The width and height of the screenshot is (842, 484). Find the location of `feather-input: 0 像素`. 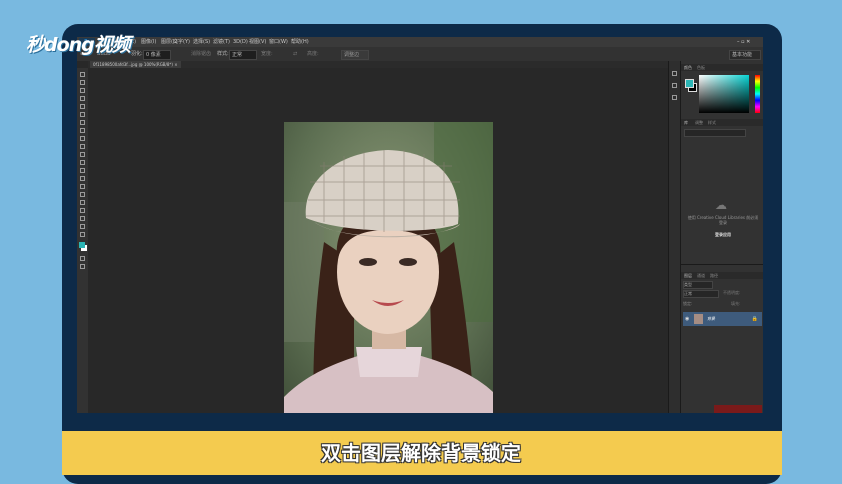

feather-input: 0 像素 is located at coordinates (157, 55).